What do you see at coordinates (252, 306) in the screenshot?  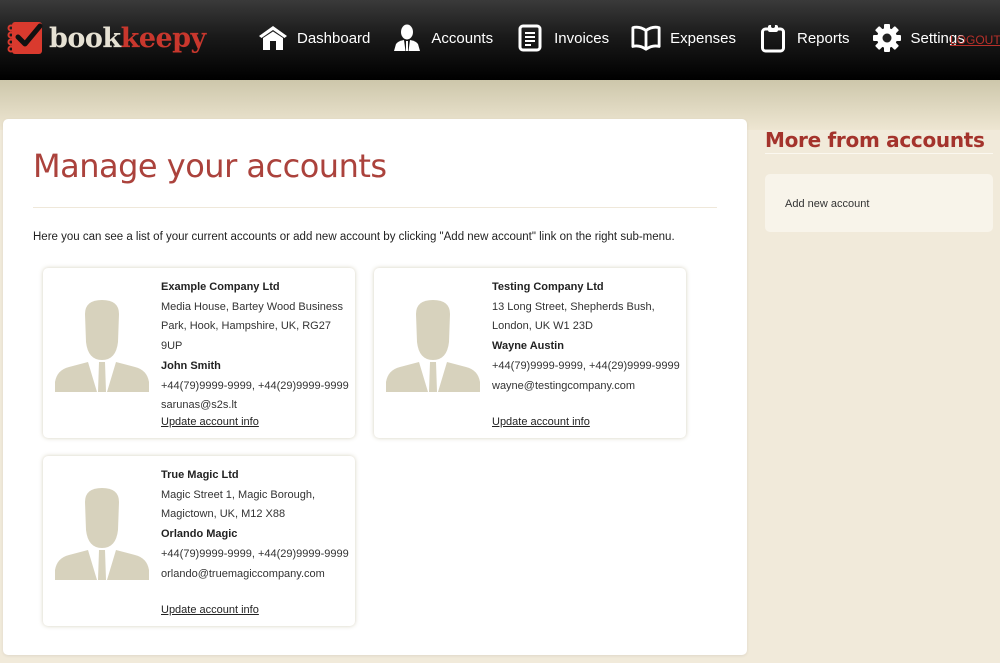 I see `address-line: Media House, Bartey Wood Business` at bounding box center [252, 306].